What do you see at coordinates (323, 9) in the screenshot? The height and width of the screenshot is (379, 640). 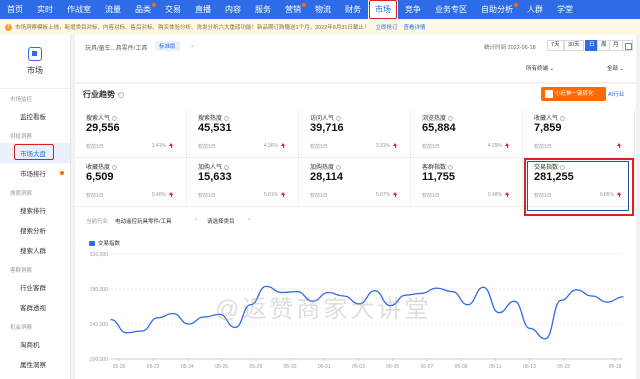 I see `nav-item-10: 物流` at bounding box center [323, 9].